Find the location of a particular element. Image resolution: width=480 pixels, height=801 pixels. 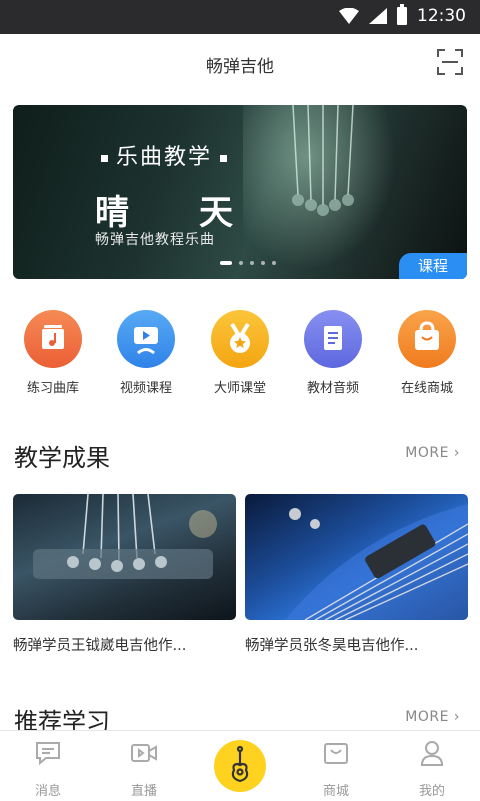

banner-tagline: 乐曲教学 is located at coordinates (164, 155).